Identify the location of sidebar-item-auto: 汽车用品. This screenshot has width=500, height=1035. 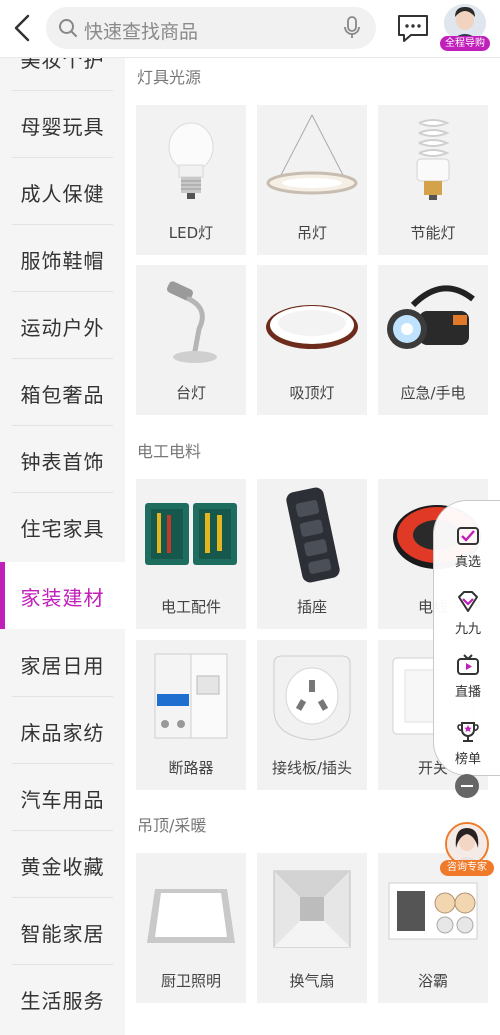
(62, 797).